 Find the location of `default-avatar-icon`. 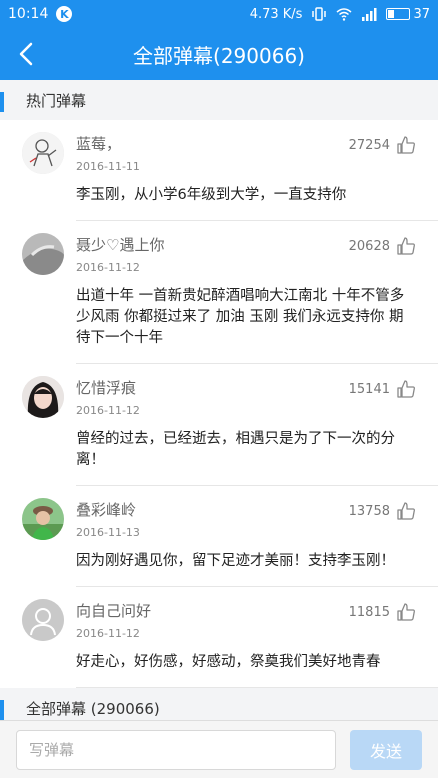

default-avatar-icon is located at coordinates (43, 620).